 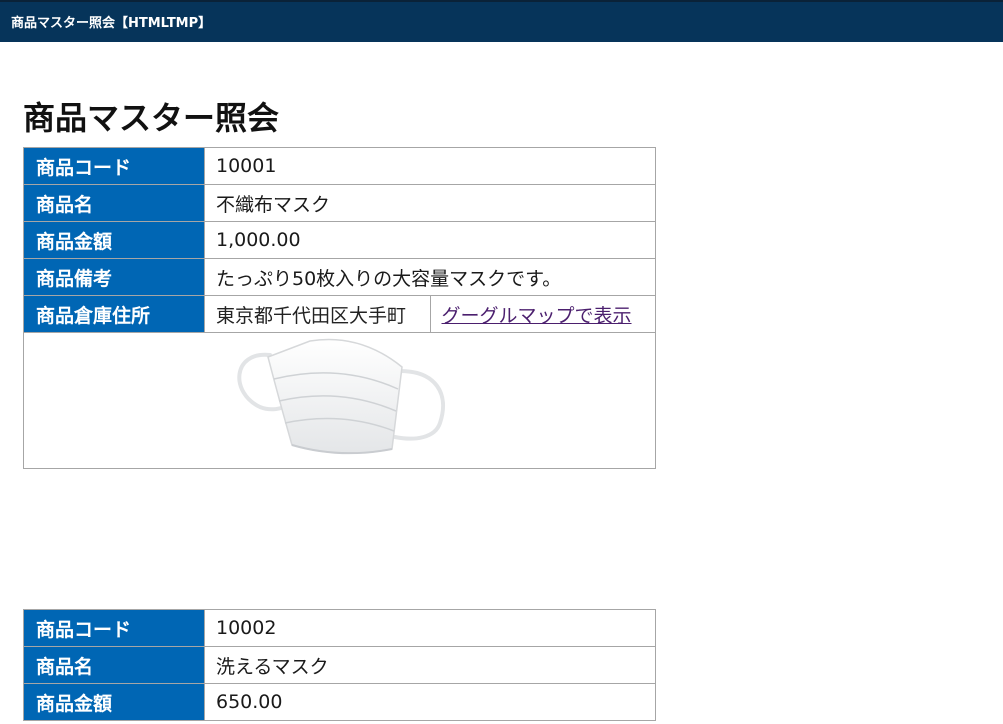 What do you see at coordinates (430, 702) in the screenshot?
I see `field-value-price: 650.00` at bounding box center [430, 702].